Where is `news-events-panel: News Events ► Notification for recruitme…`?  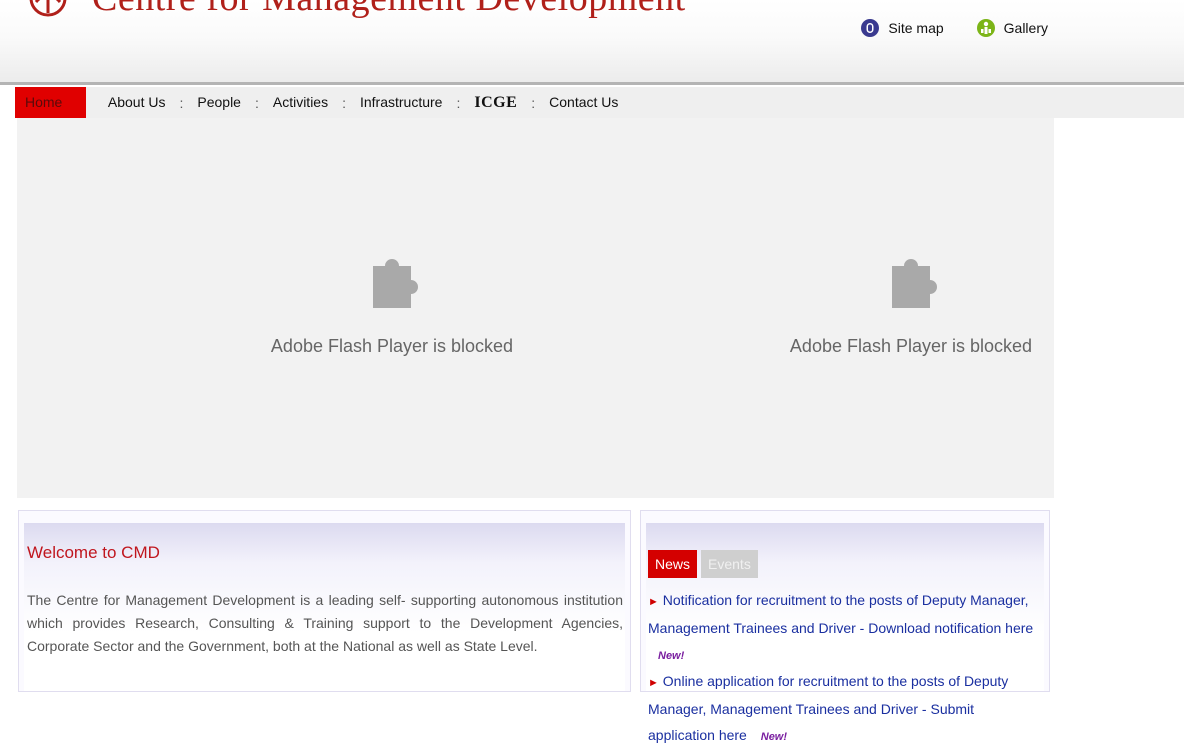
news-events-panel: News Events ► Notification for recruitme… is located at coordinates (845, 626).